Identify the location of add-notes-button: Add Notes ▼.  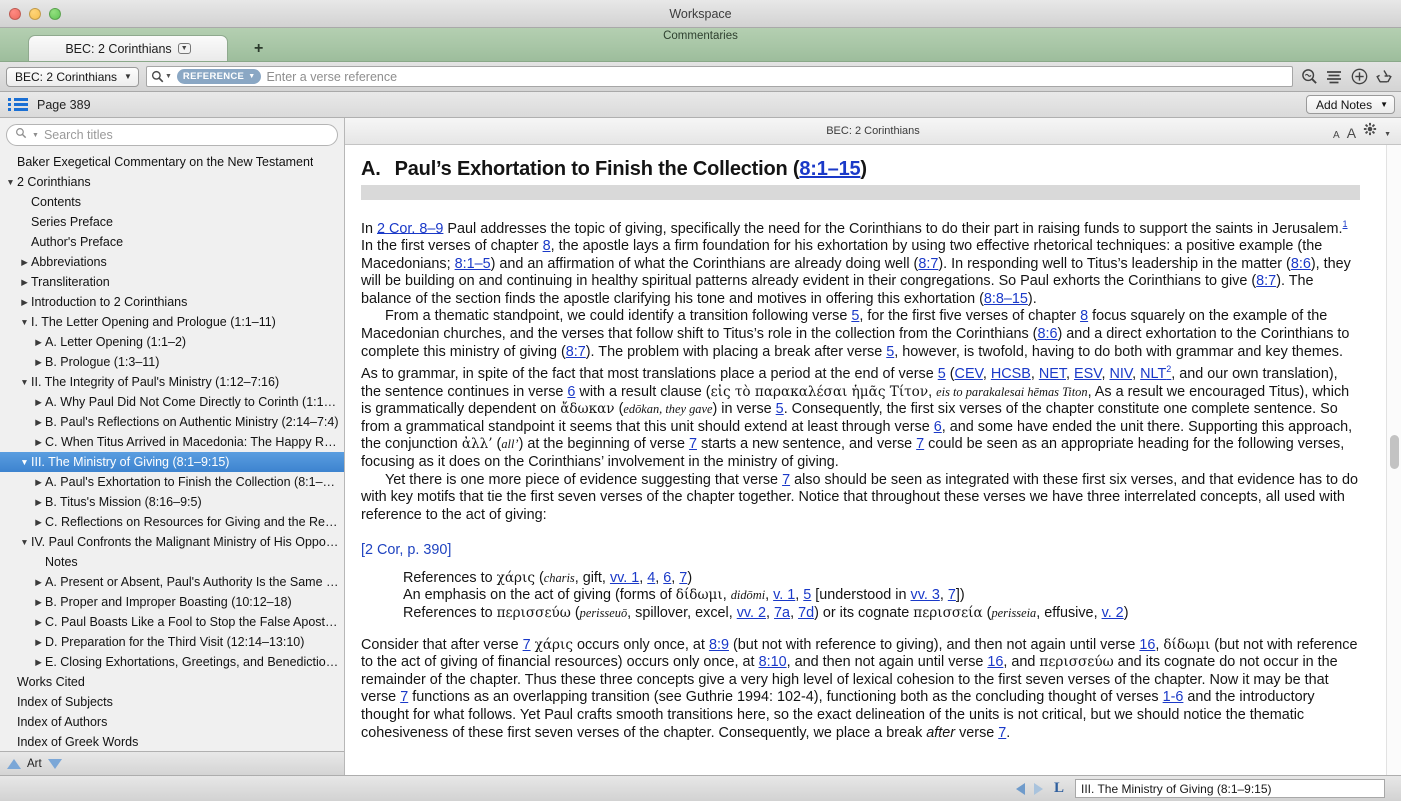
(1350, 104).